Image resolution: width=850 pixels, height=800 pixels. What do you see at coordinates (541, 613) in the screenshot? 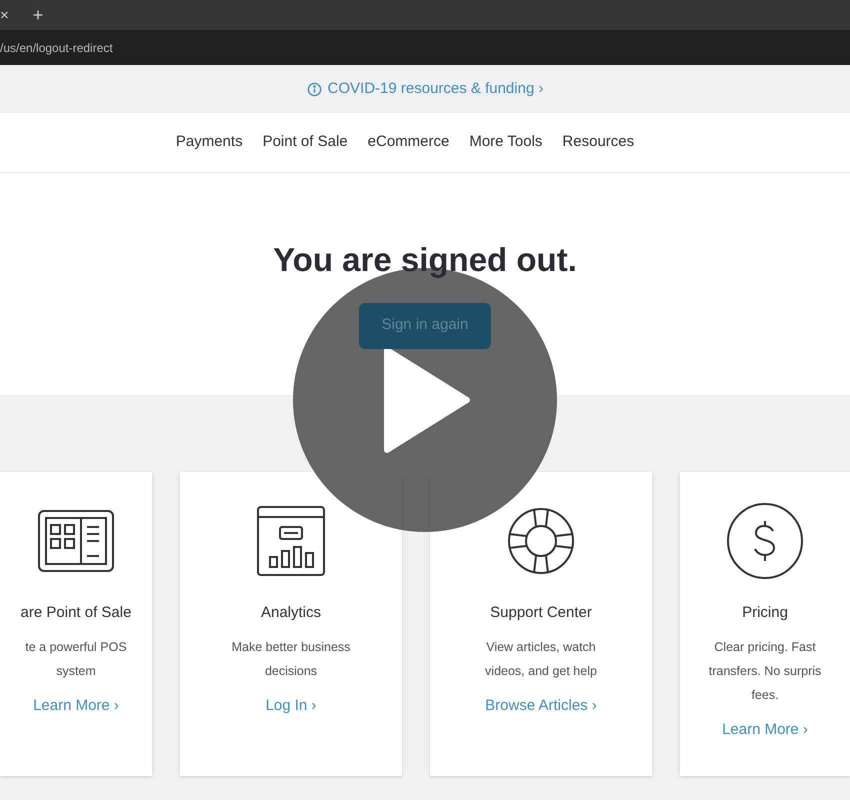
I see `card-title: Support Center` at bounding box center [541, 613].